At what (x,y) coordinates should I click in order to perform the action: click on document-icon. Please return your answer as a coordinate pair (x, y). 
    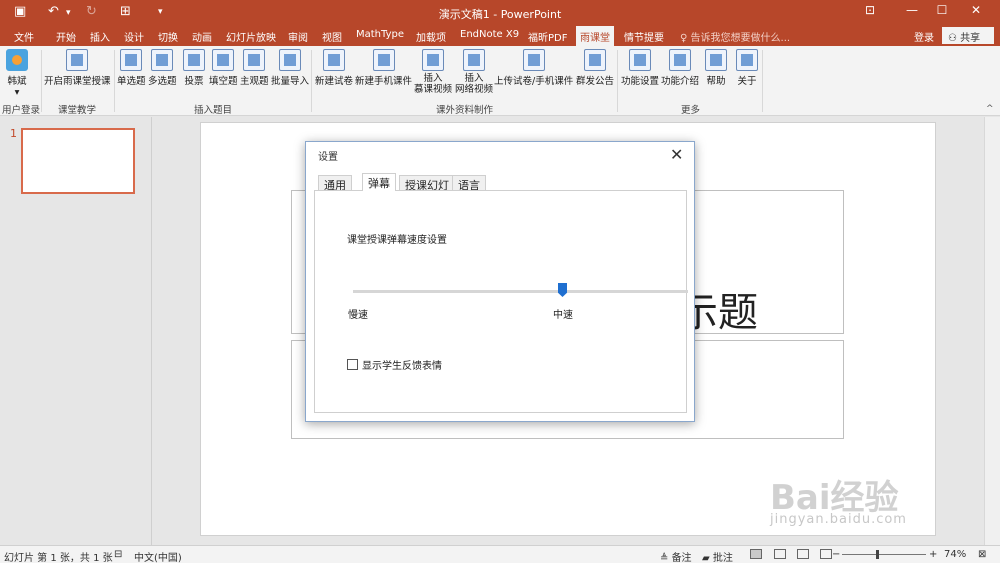
    Looking at the image, I should click on (680, 60).